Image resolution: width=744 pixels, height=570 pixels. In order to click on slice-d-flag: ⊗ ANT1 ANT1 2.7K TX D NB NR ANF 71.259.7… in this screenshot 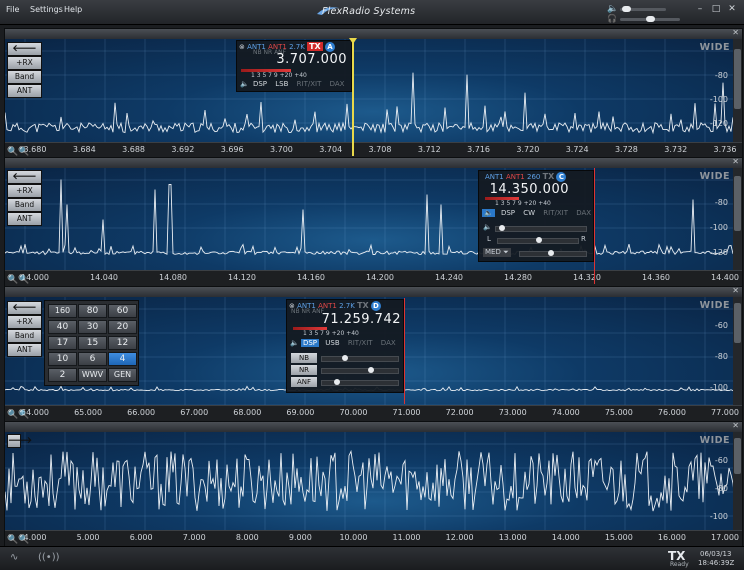, I will do `click(345, 346)`.